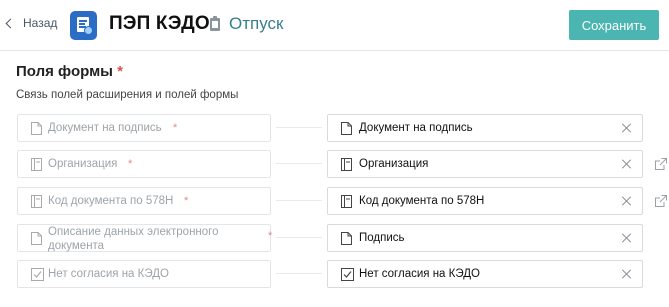  What do you see at coordinates (382, 238) in the screenshot?
I see `form-field-label: Подпись` at bounding box center [382, 238].